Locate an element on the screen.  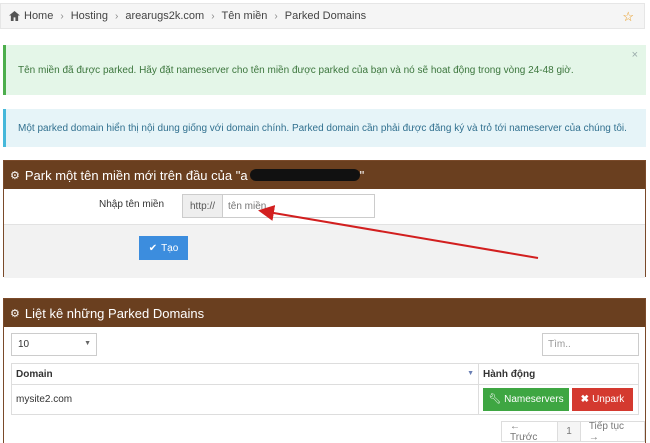
park-panel-title: Park một tên miền mới trên đầu của "a is located at coordinates (136, 175).